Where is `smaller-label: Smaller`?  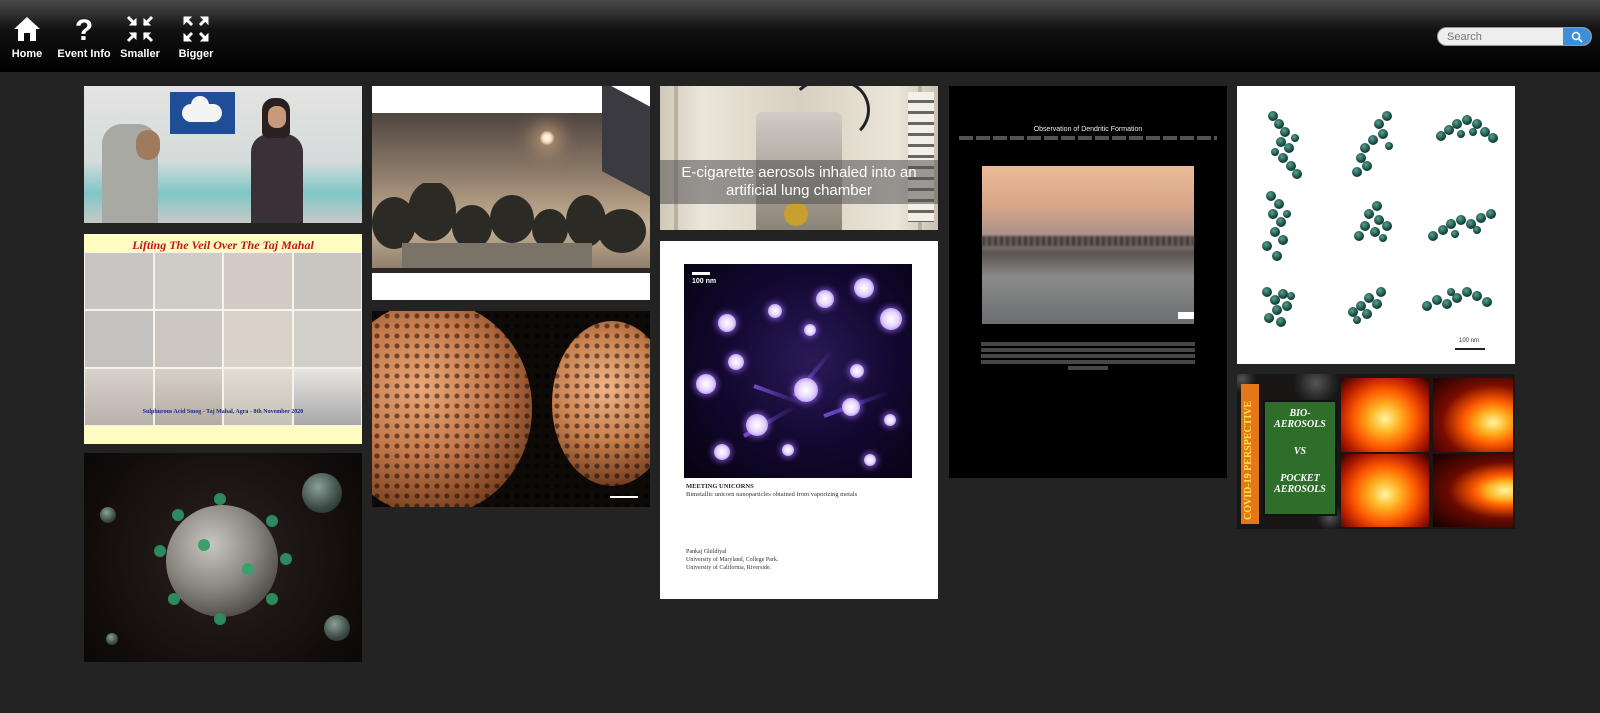
smaller-label: Smaller is located at coordinates (140, 54).